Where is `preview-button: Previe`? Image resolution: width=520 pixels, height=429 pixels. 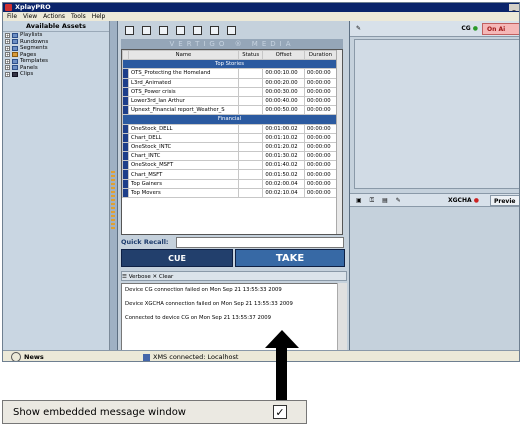
preview-button: Previe is located at coordinates (504, 200).